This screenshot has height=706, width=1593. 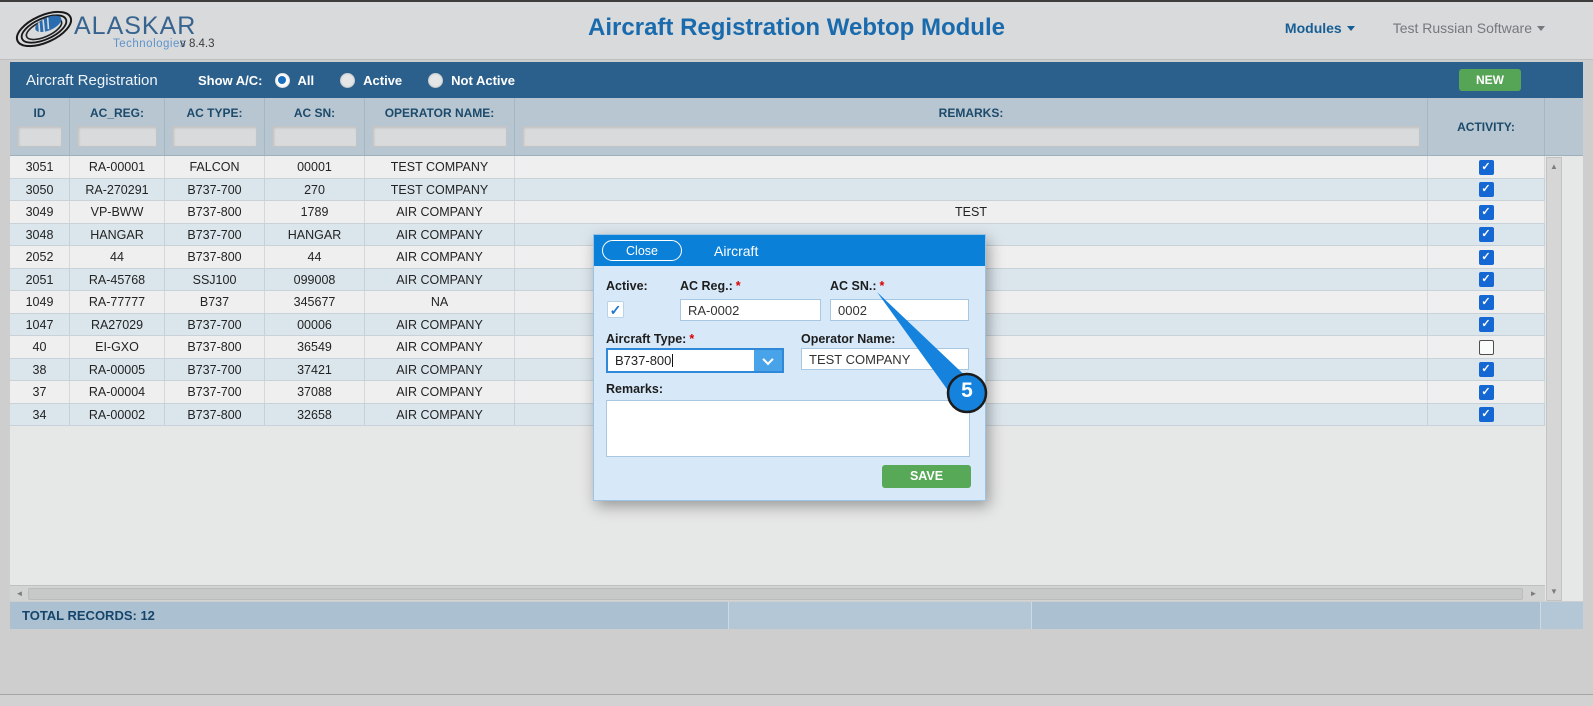 What do you see at coordinates (117, 136) in the screenshot?
I see `filter-input-ac-reg` at bounding box center [117, 136].